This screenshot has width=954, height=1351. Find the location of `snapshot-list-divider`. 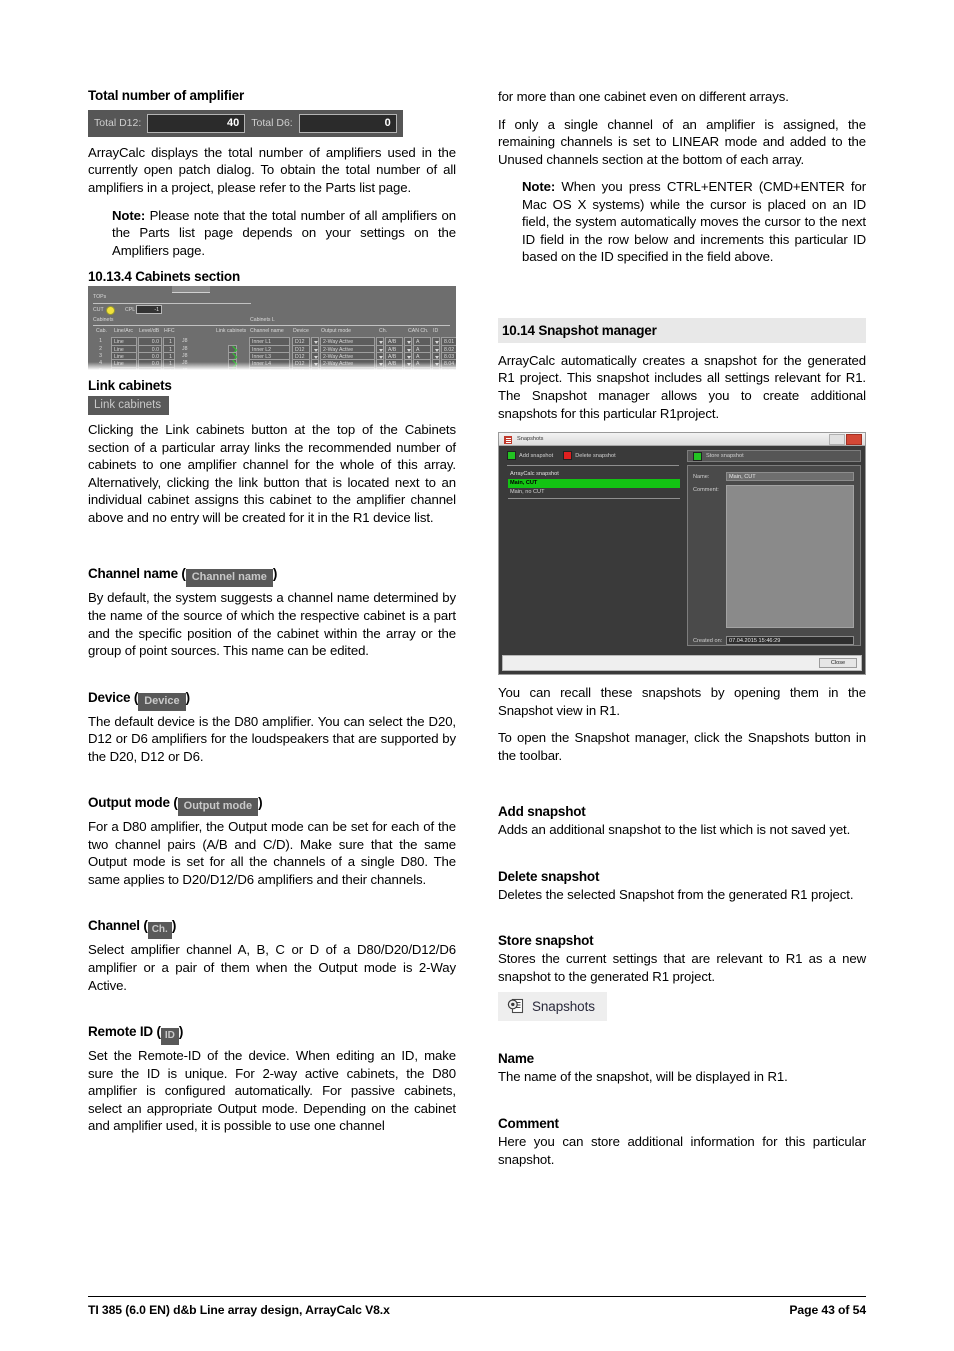

snapshot-list-divider is located at coordinates (594, 499).